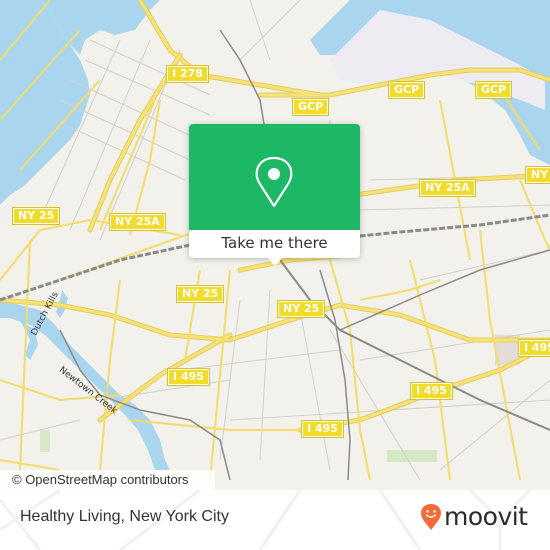 Image resolution: width=550 pixels, height=550 pixels. I want to click on highway-shield-ny25a: NY 2, so click(537, 175).